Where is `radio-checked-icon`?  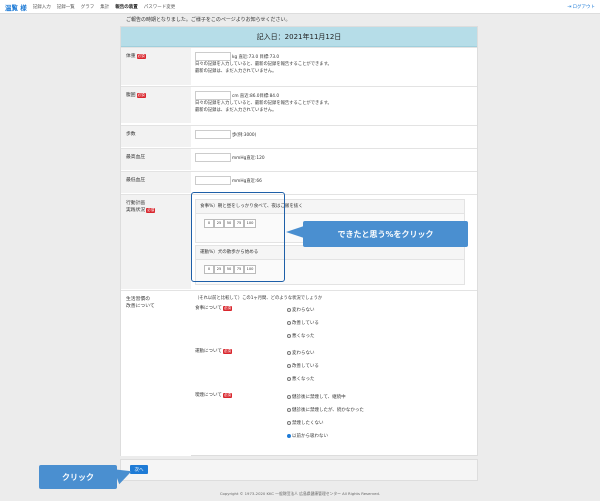
radio-checked-icon is located at coordinates (289, 436).